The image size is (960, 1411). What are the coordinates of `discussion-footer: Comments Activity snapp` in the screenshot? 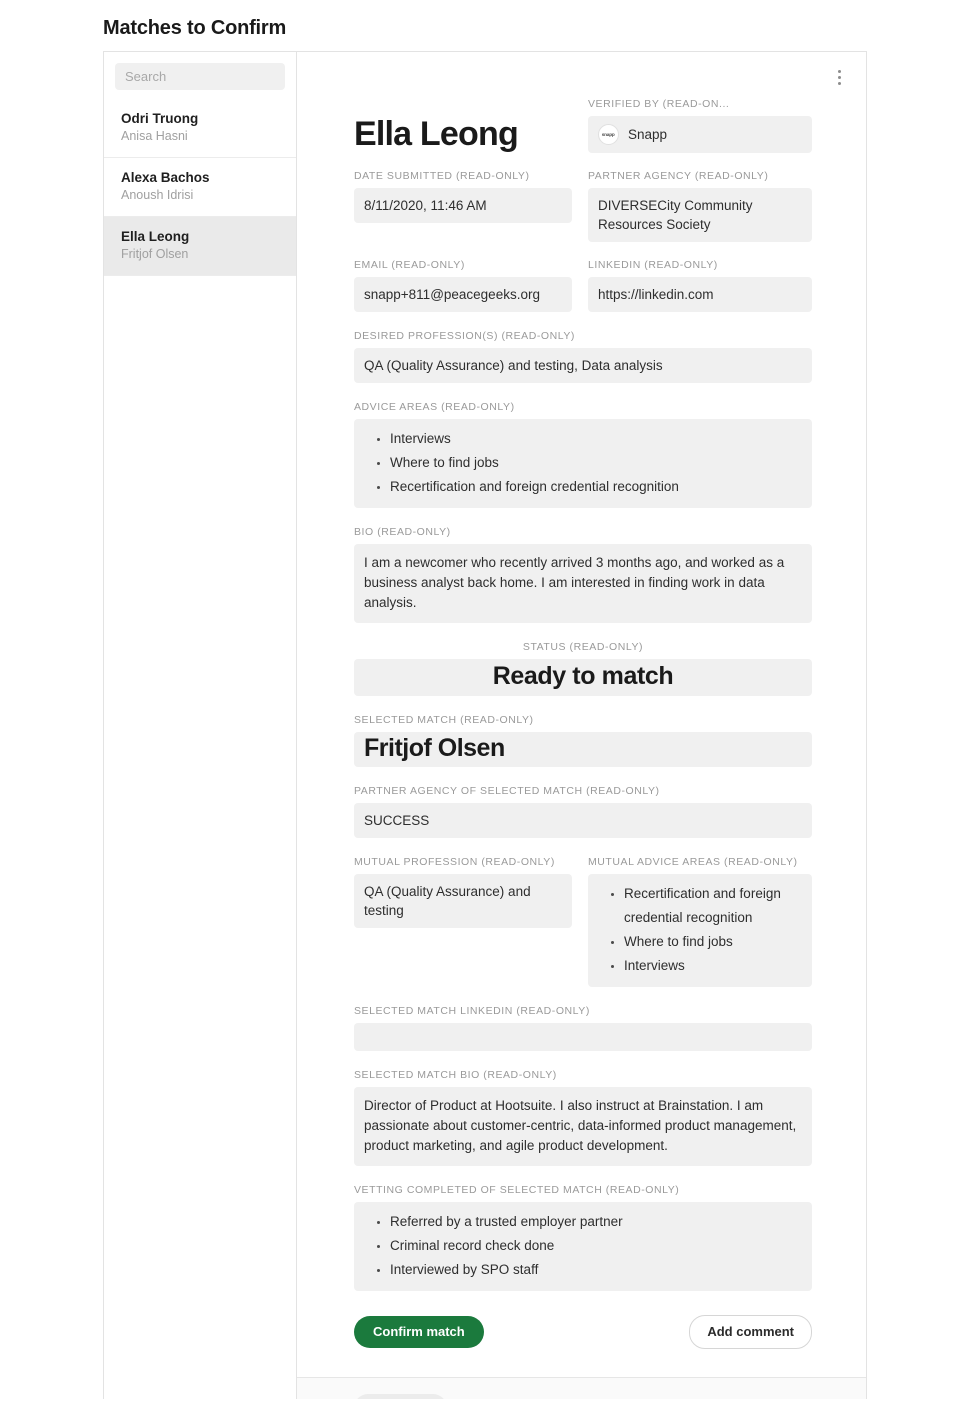 It's located at (581, 1388).